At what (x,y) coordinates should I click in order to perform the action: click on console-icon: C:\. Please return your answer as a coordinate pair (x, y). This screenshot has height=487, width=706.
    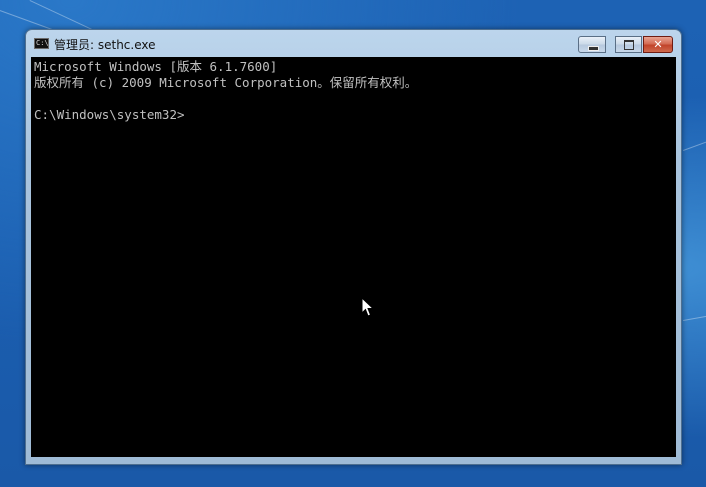
    Looking at the image, I should click on (41, 43).